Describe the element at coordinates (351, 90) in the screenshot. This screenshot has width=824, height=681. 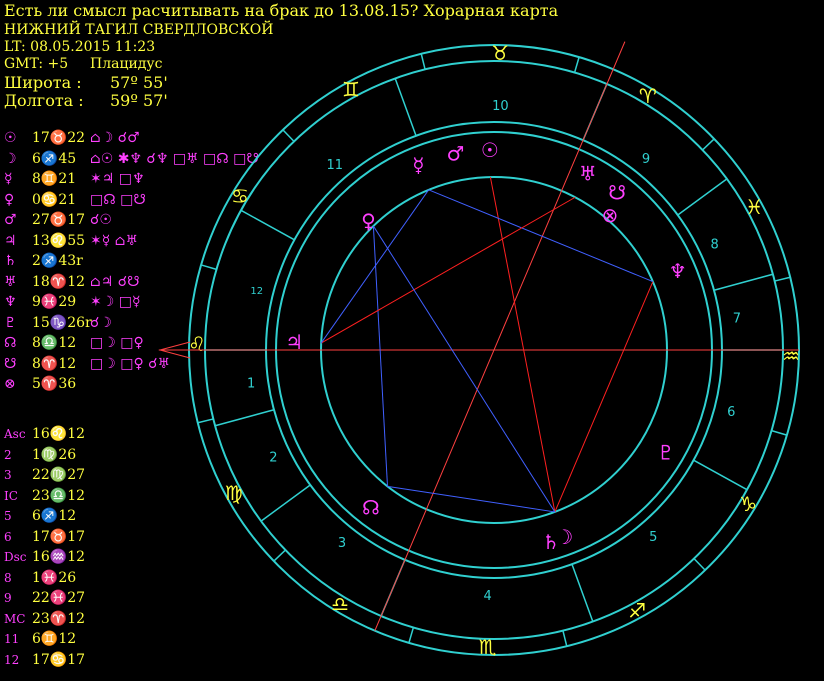
I see `gemini-sign-icon: ♊` at that location.